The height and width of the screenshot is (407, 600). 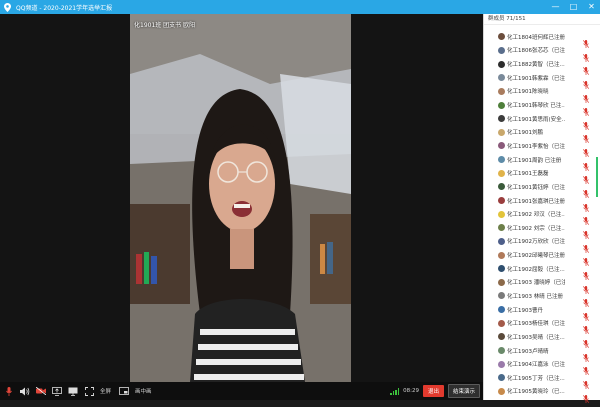 I want to click on bottom-toolbar: 全屏 画中画 08:29 退出 结束演示, so click(x=241, y=391).